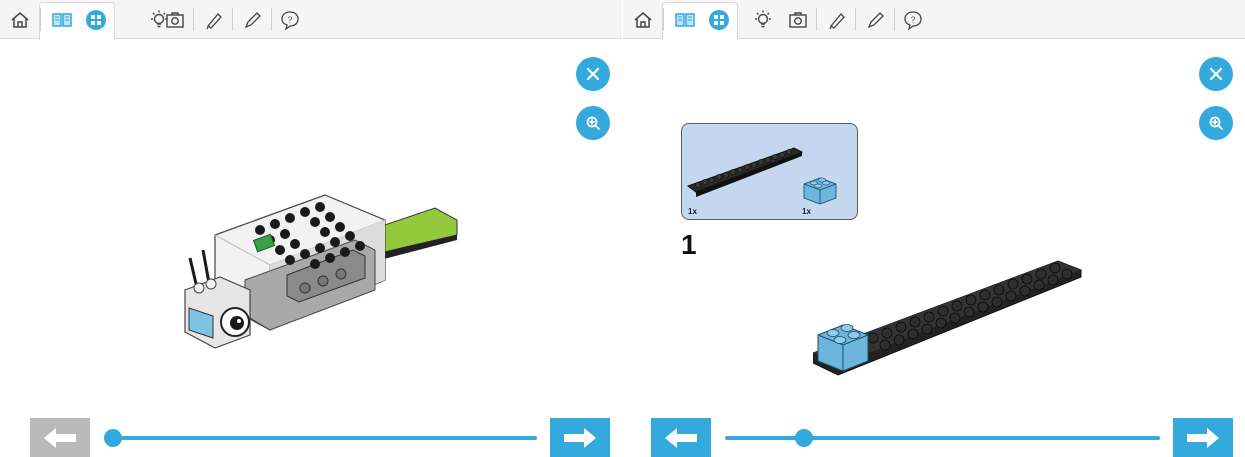 This screenshot has height=457, width=1245. What do you see at coordinates (311, 20) in the screenshot?
I see `left-toolbar: ?` at bounding box center [311, 20].